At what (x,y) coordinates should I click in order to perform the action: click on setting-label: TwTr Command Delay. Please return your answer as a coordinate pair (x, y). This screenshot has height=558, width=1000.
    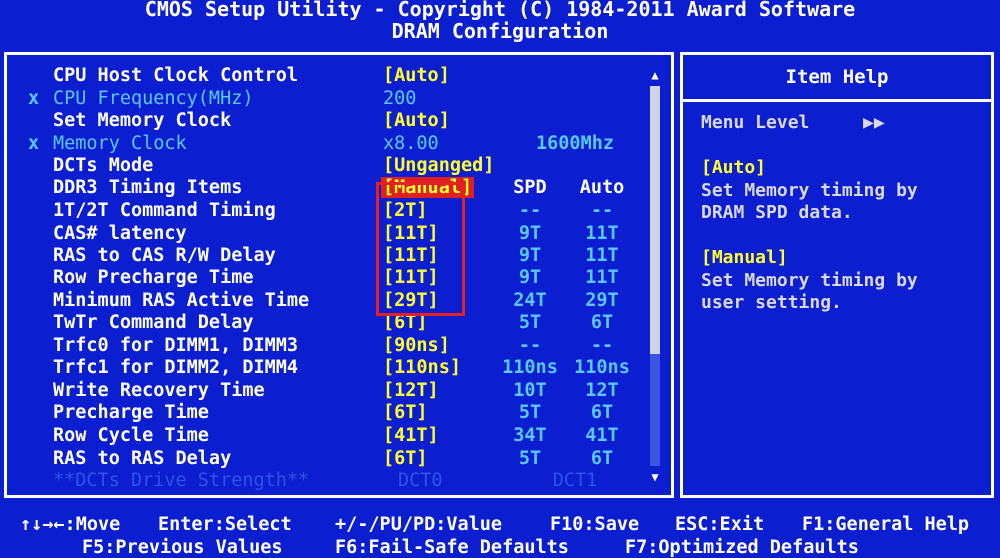
    Looking at the image, I should click on (153, 322).